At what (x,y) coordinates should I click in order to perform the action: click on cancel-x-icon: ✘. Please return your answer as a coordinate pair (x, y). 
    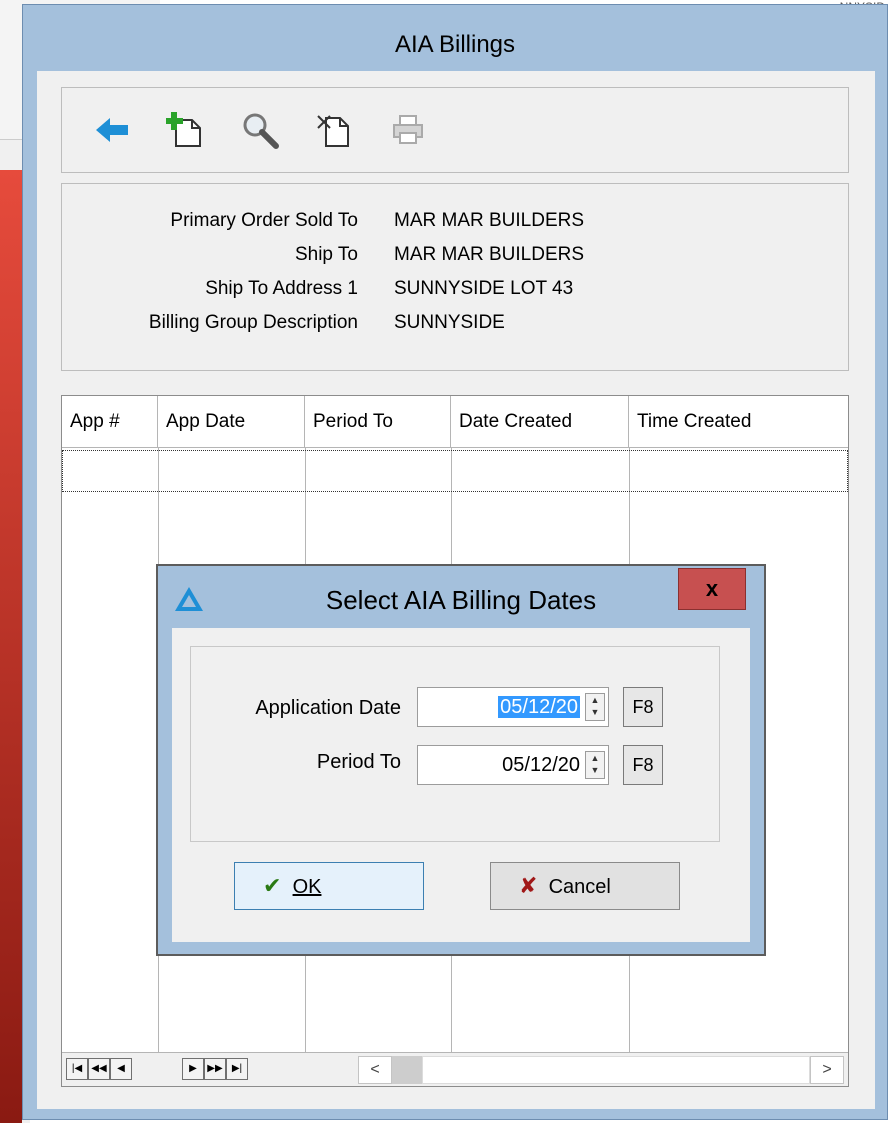
    Looking at the image, I should click on (528, 885).